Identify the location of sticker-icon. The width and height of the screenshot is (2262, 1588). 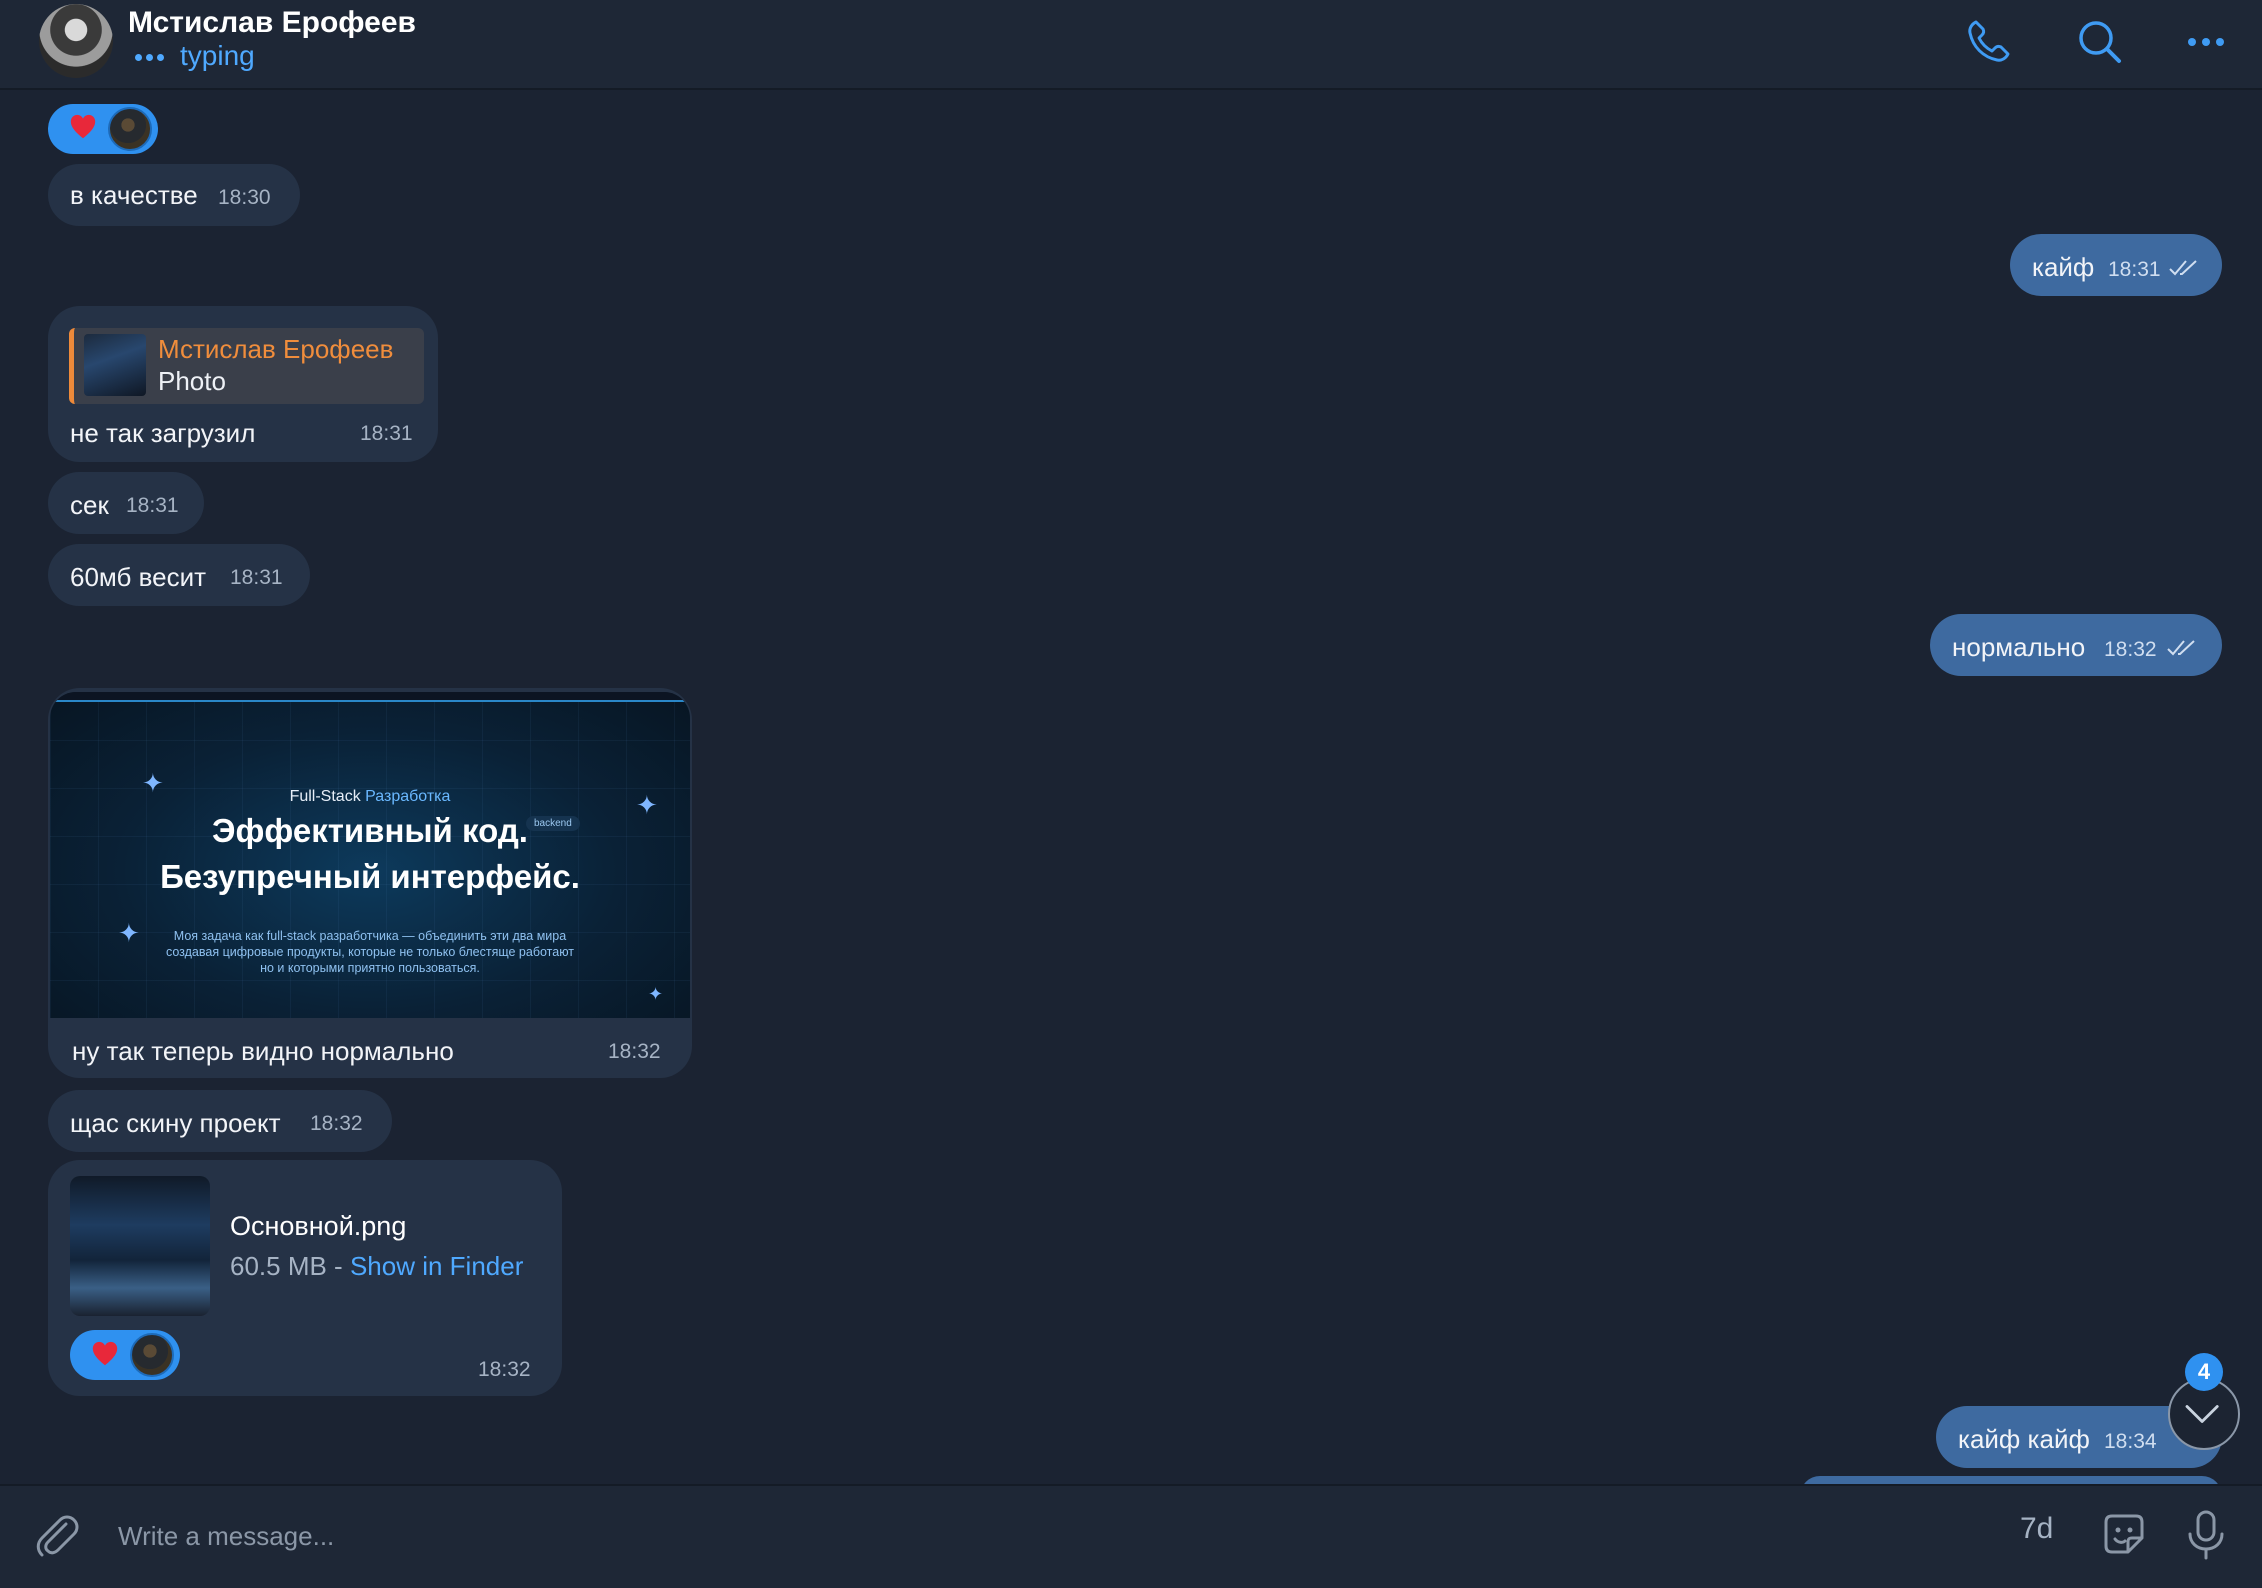
(2124, 1534).